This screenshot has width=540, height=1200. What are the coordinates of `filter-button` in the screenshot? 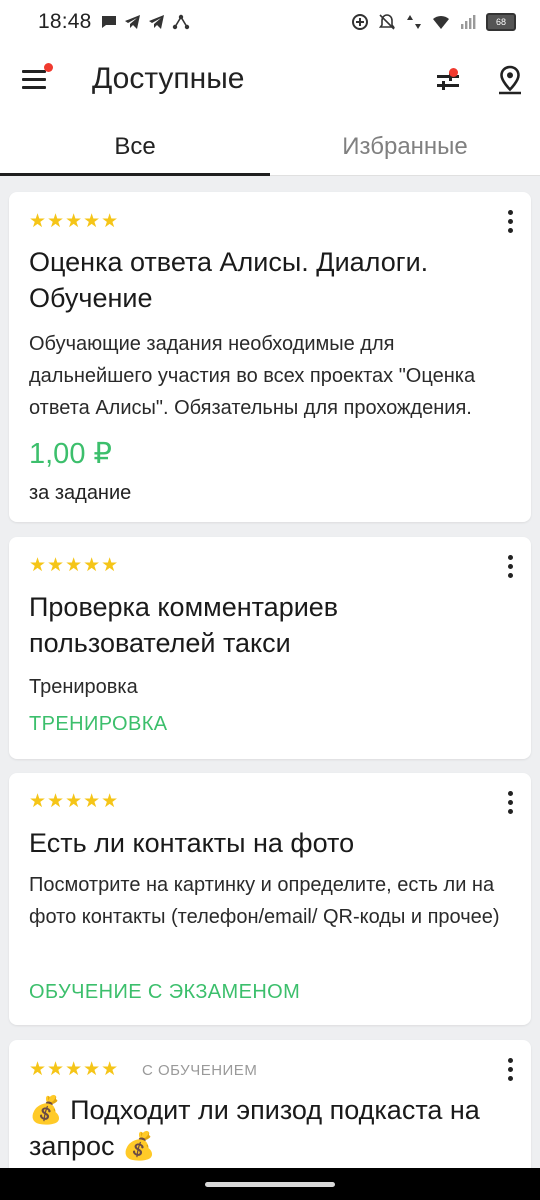 It's located at (449, 80).